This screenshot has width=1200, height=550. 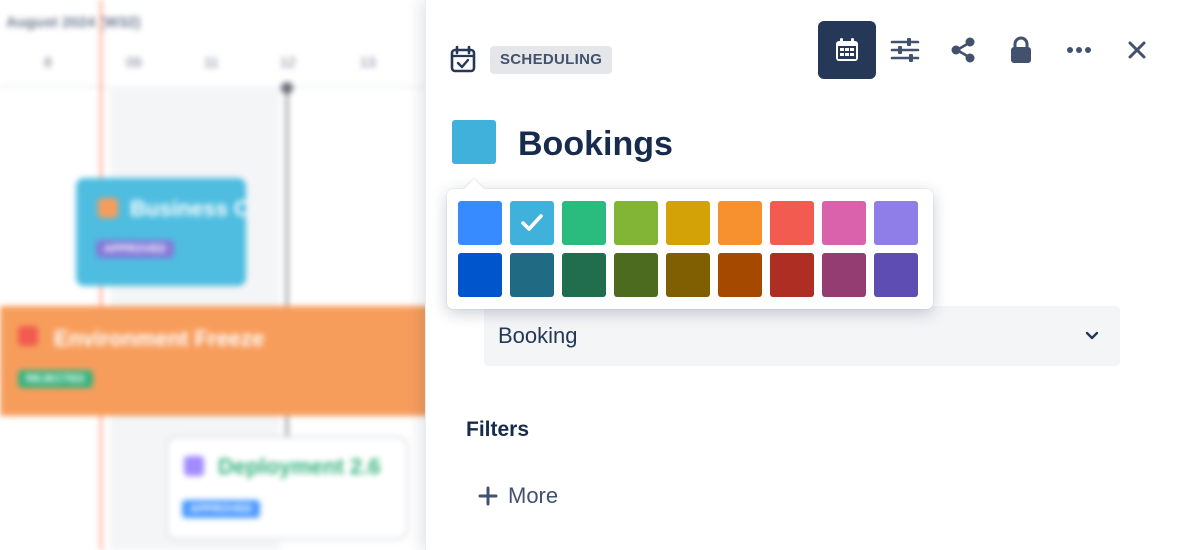 I want to click on color-picker-popup, so click(x=690, y=244).